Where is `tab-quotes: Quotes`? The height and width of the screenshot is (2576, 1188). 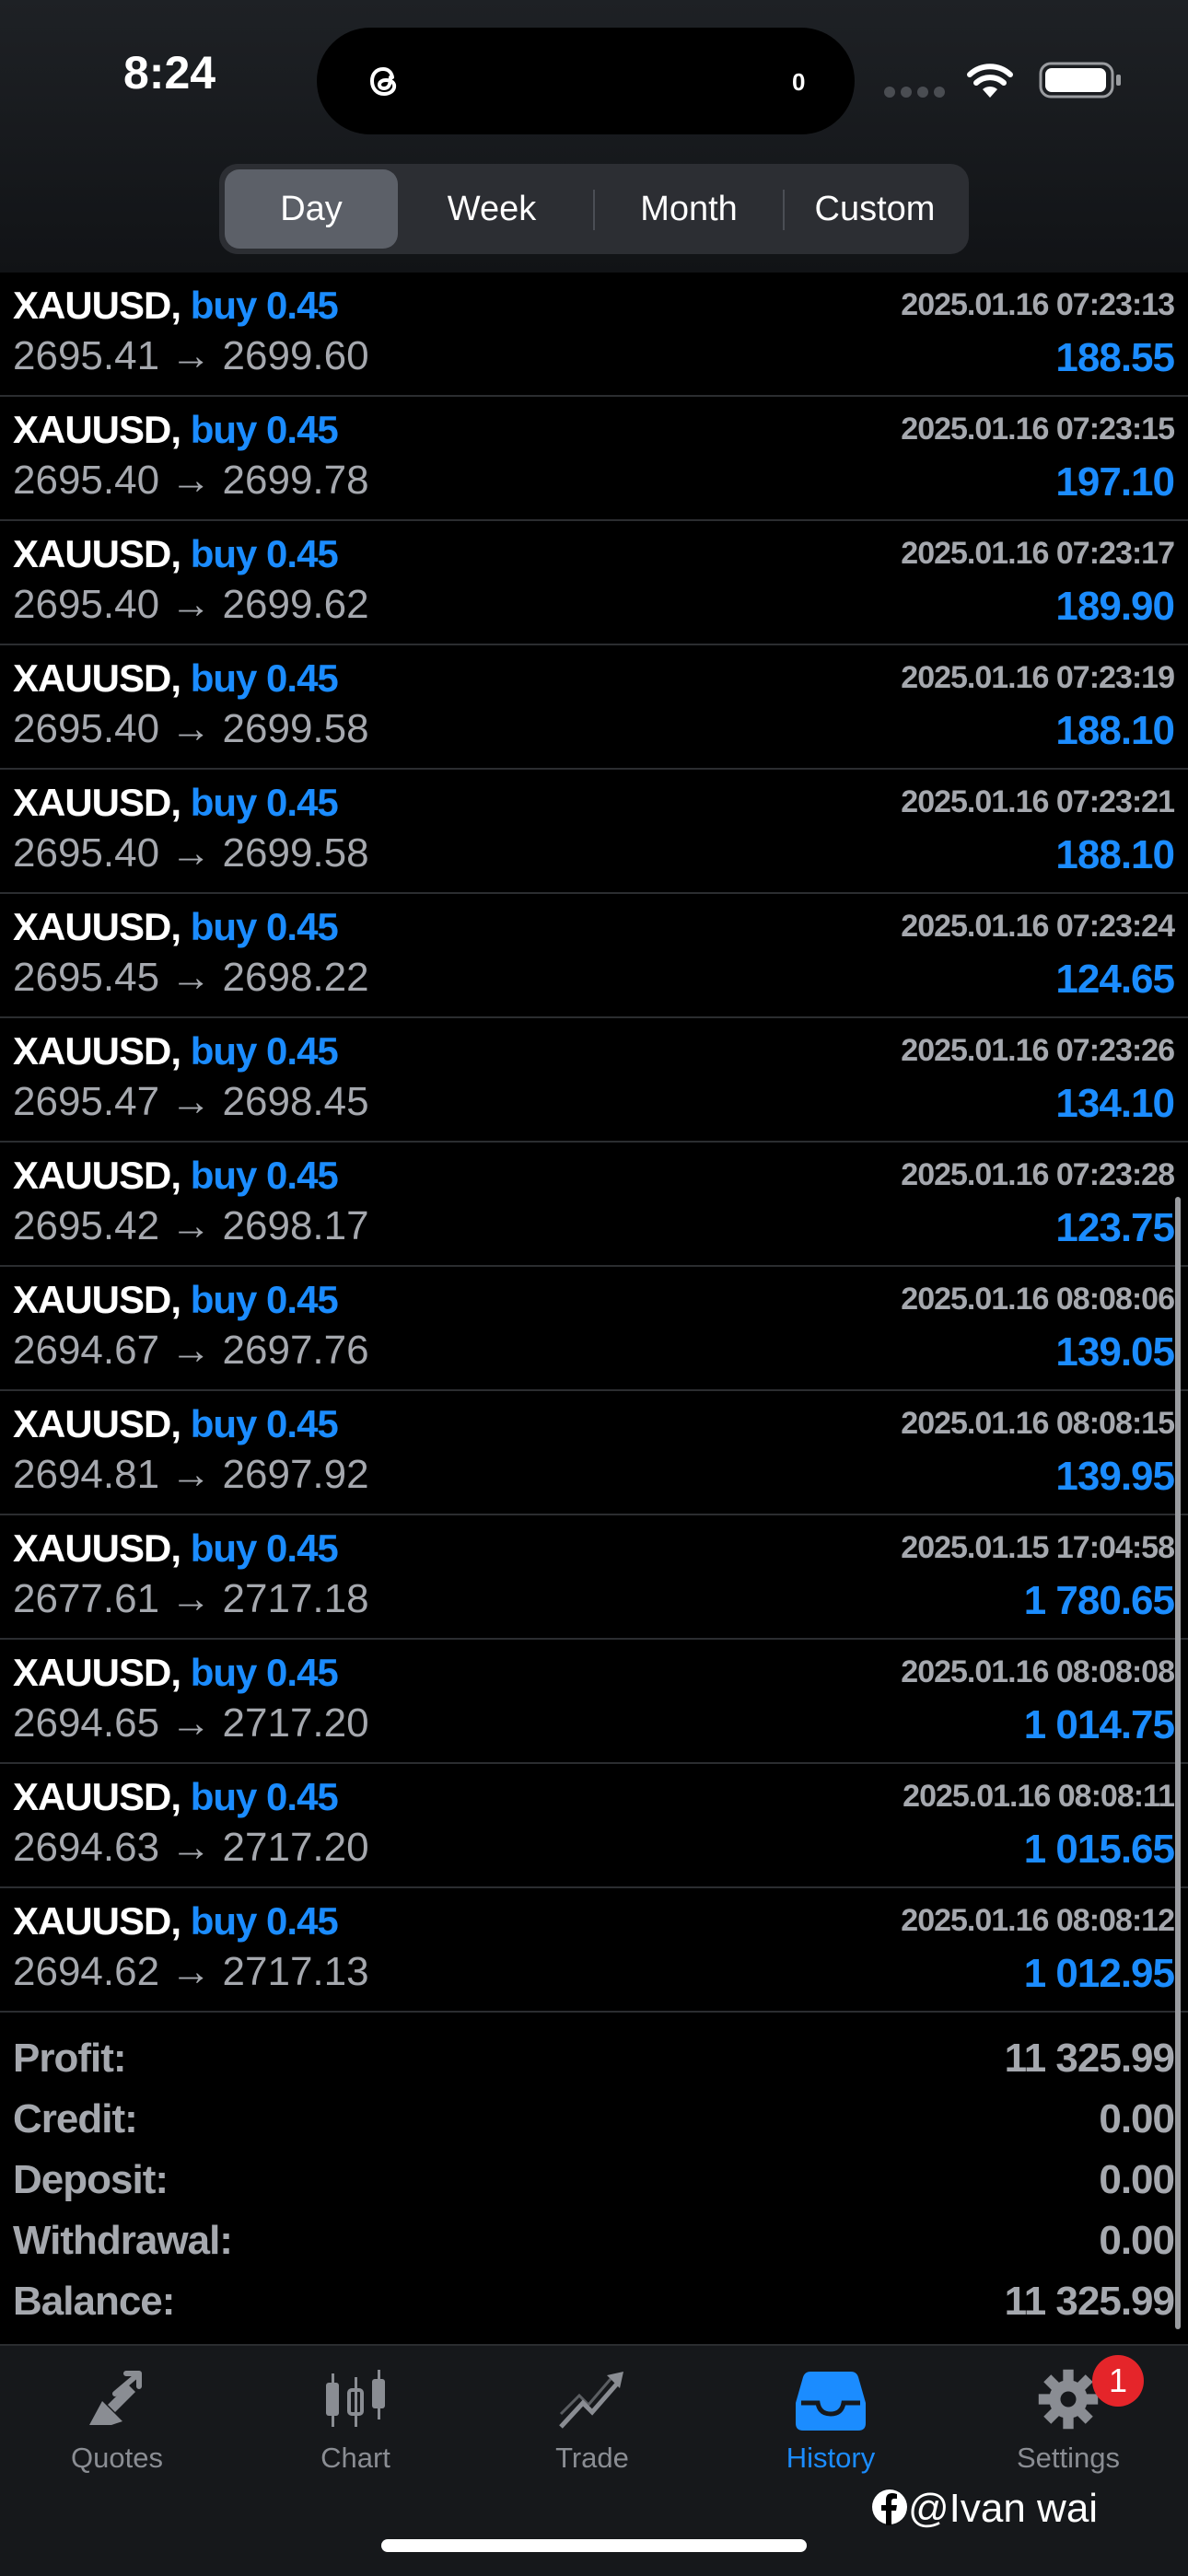
tab-quotes: Quotes is located at coordinates (117, 2420).